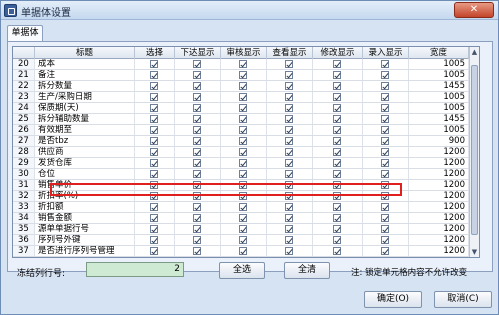 The image size is (499, 315). Describe the element at coordinates (241, 163) in the screenshot. I see `table-row: 29 发货仓库 1200` at that location.